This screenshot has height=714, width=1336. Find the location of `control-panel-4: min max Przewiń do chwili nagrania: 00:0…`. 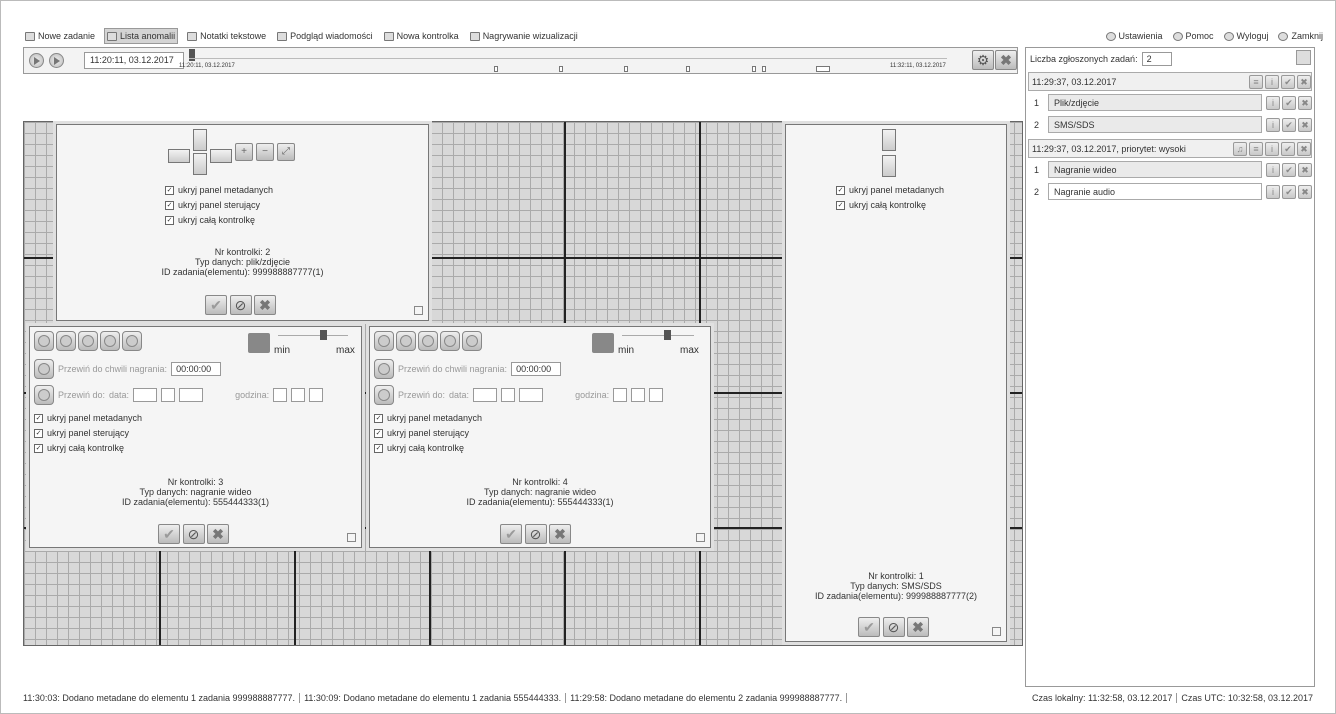

control-panel-4: min max Przewiń do chwili nagrania: 00:0… is located at coordinates (540, 437).